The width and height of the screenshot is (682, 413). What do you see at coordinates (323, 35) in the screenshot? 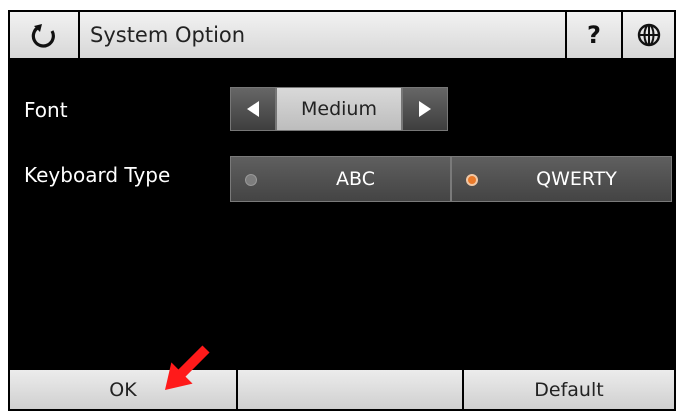
I see `page-title: System Option` at bounding box center [323, 35].